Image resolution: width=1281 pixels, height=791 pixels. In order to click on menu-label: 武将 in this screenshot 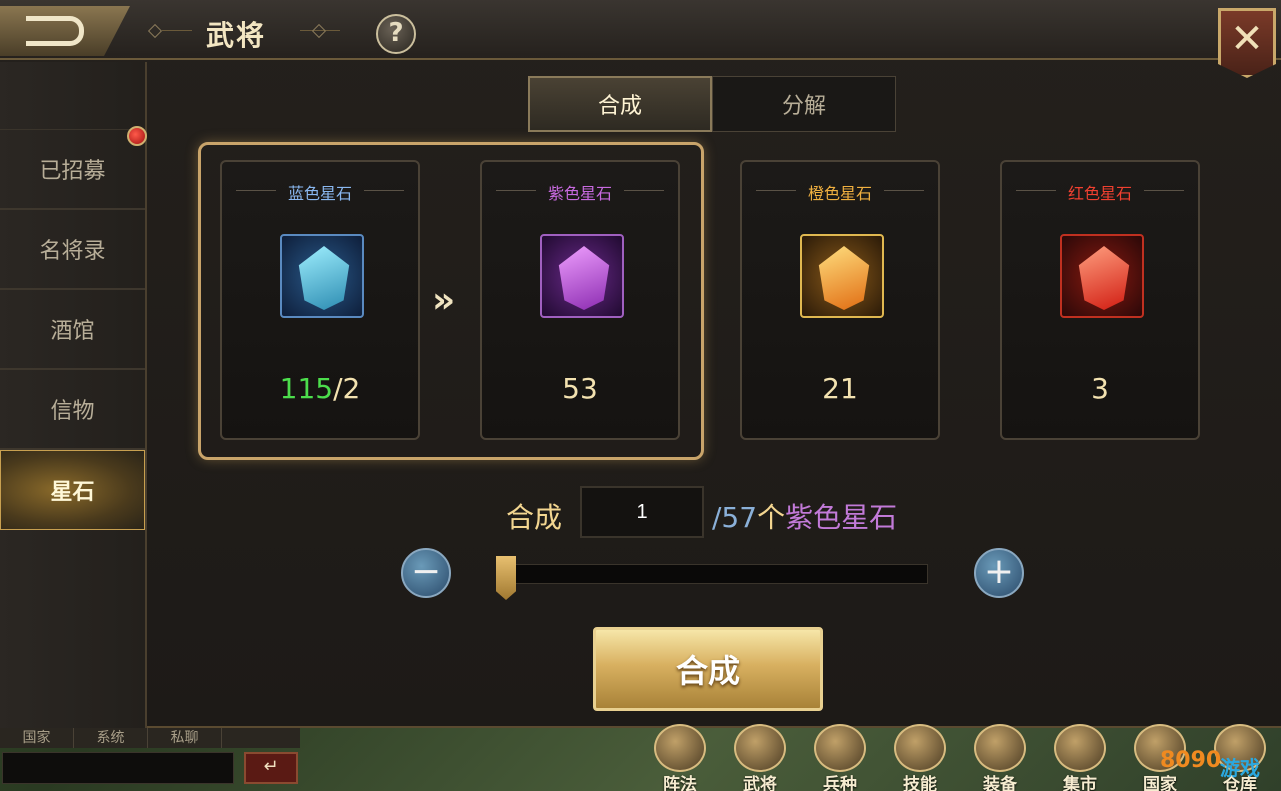, I will do `click(760, 783)`.